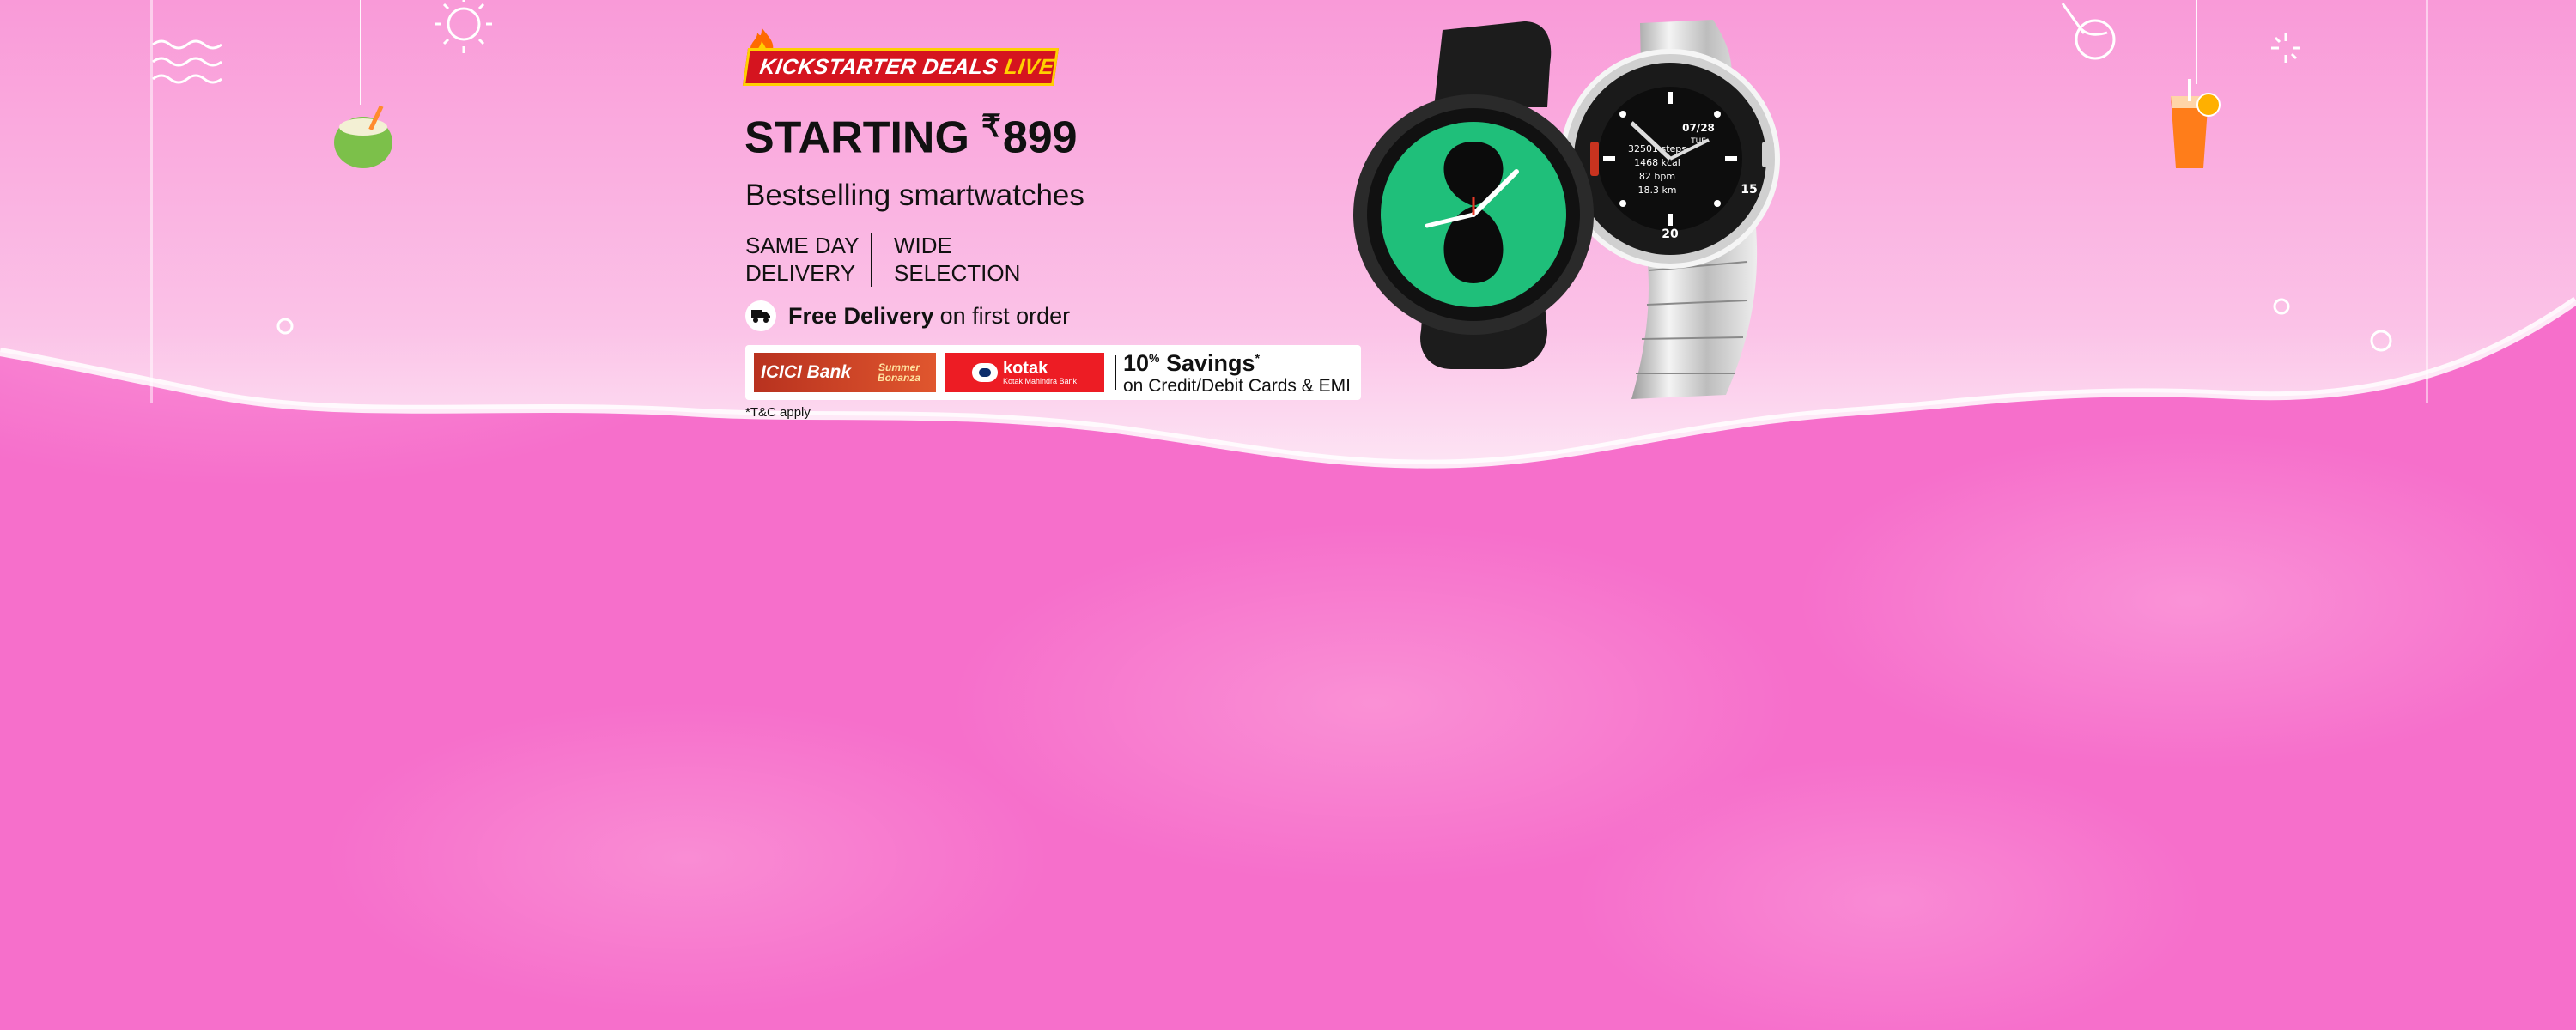  Describe the element at coordinates (760, 315) in the screenshot. I see `truck-icon` at that location.